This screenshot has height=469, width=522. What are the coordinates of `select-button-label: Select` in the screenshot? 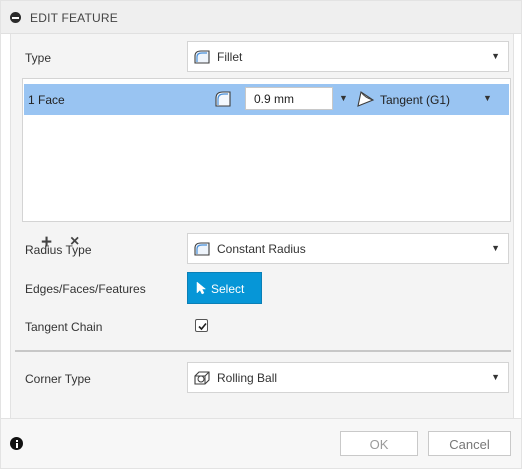 It's located at (228, 289).